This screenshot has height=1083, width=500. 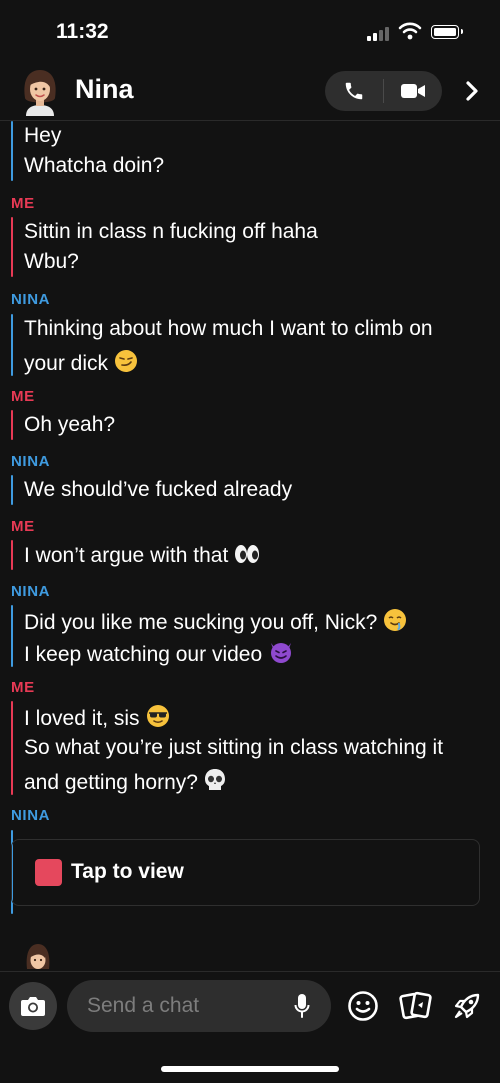 What do you see at coordinates (380, 33) in the screenshot?
I see `cell-signal-icon` at bounding box center [380, 33].